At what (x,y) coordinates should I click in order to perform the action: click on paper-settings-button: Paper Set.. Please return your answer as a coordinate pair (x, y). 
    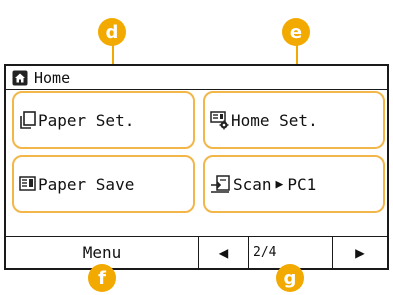
    Looking at the image, I should click on (103, 120).